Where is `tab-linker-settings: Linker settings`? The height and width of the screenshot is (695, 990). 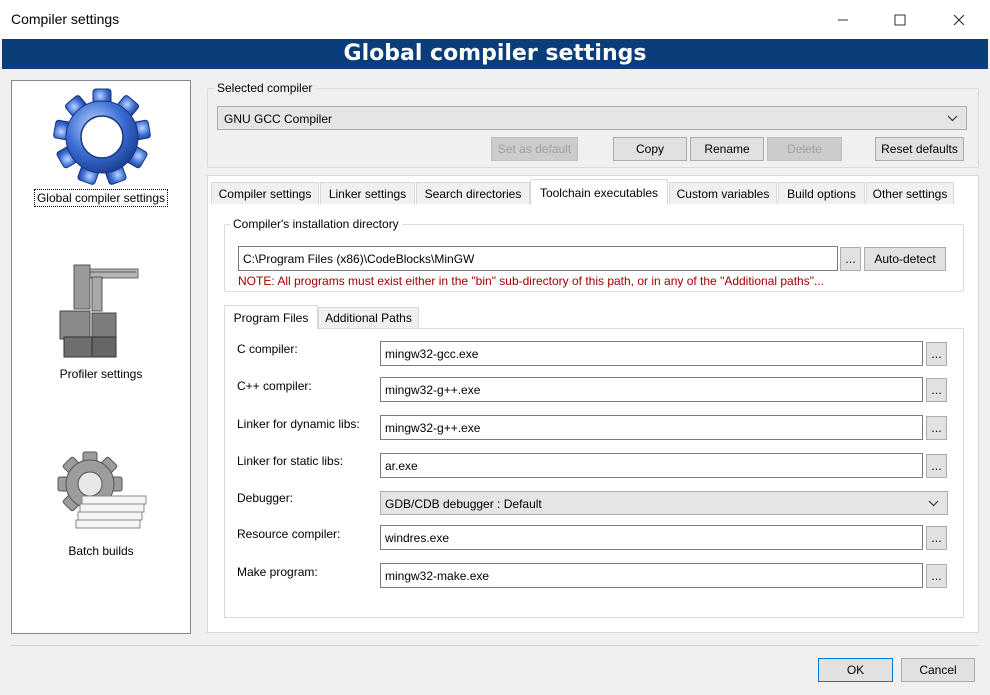 tab-linker-settings: Linker settings is located at coordinates (367, 193).